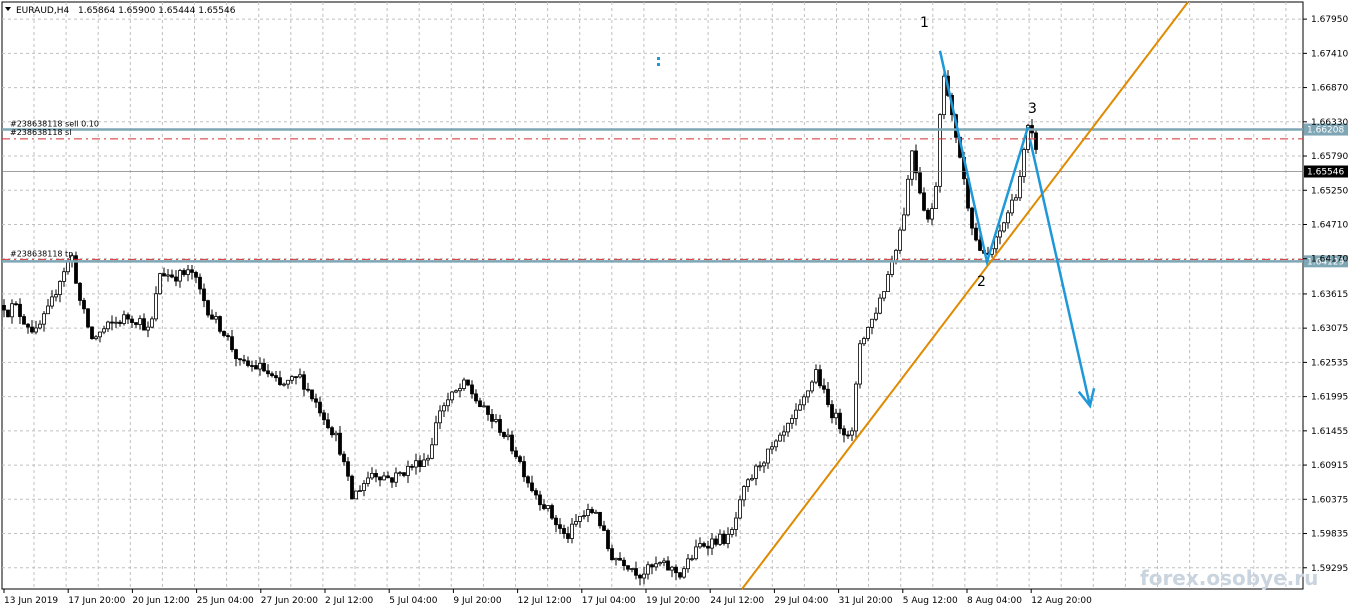 This screenshot has width=1350, height=611. I want to click on price-tick-label: 1.61995, so click(1329, 398).